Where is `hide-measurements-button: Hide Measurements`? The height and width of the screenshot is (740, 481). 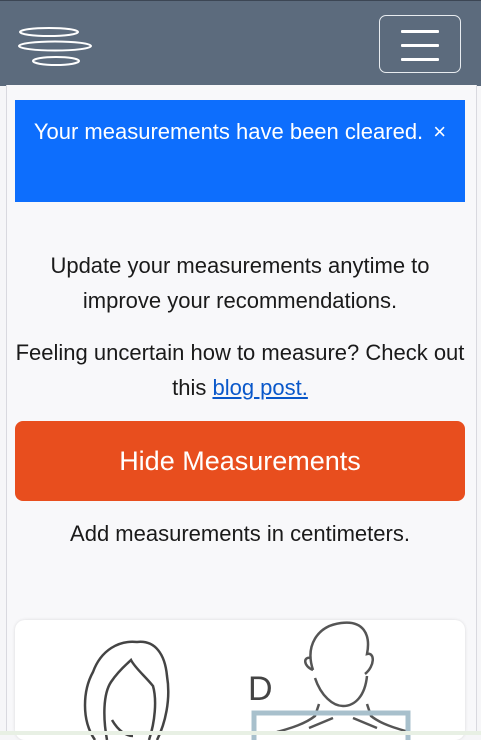 hide-measurements-button: Hide Measurements is located at coordinates (240, 461).